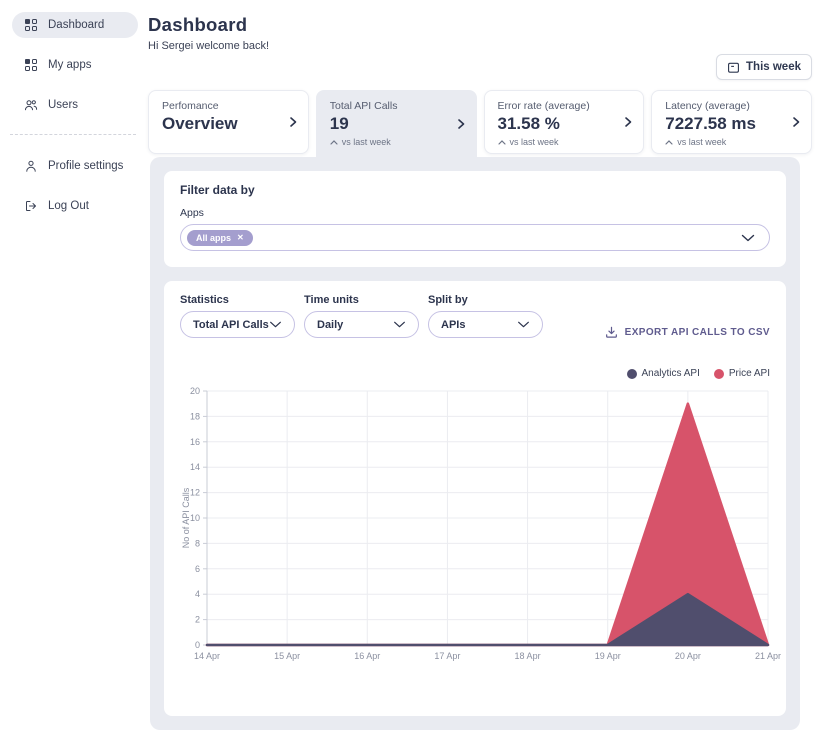  What do you see at coordinates (63, 105) in the screenshot?
I see `sidebar-item-label: Users` at bounding box center [63, 105].